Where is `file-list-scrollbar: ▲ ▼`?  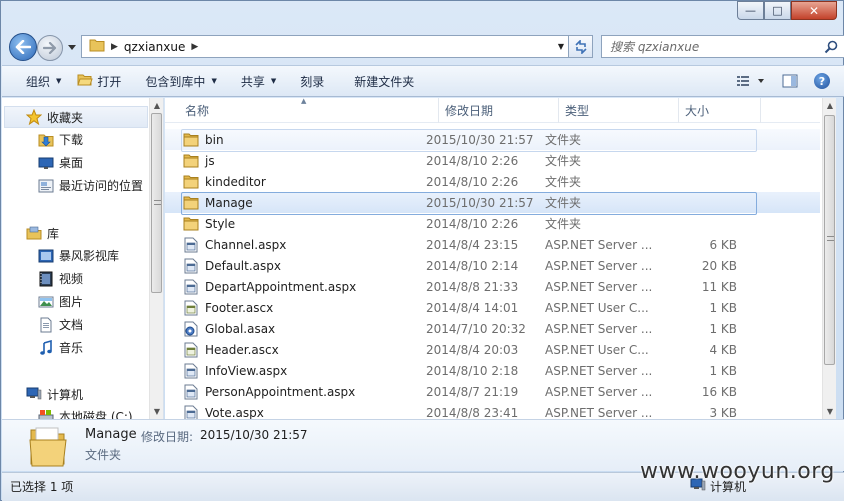
file-list-scrollbar: ▲ ▼ is located at coordinates (829, 258).